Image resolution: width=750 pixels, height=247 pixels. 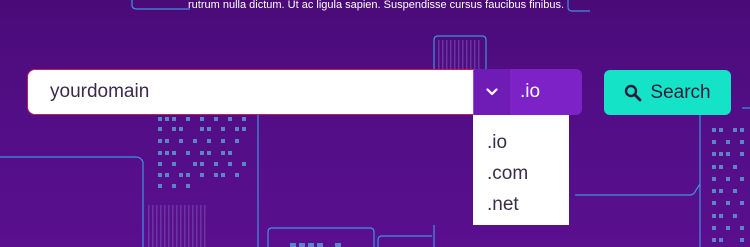 I want to click on search-button: Search, so click(x=667, y=92).